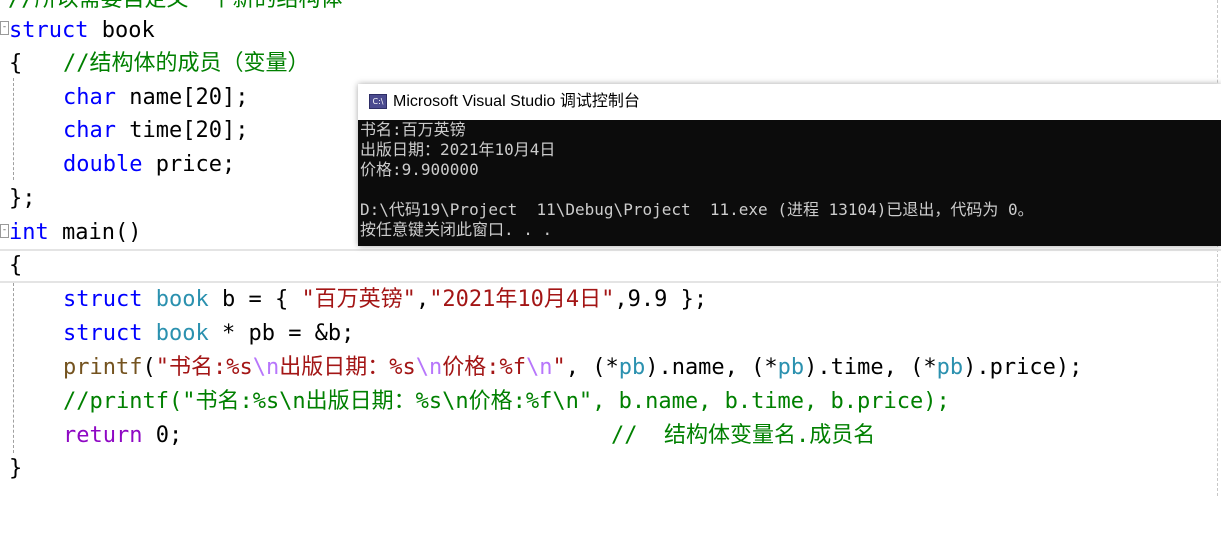 The image size is (1221, 555). I want to click on current-line-highlight, so click(610, 266).